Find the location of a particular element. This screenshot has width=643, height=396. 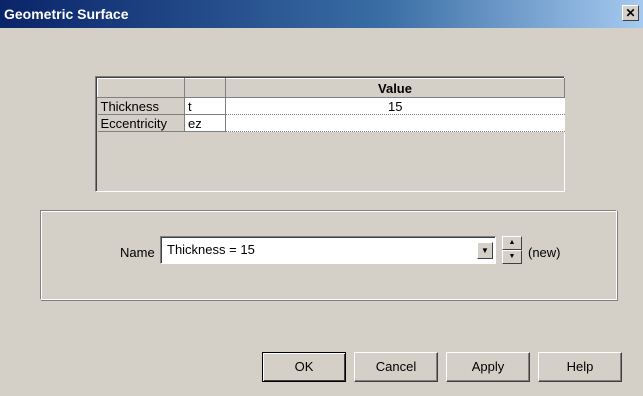

close-icon: ✕ is located at coordinates (630, 13).